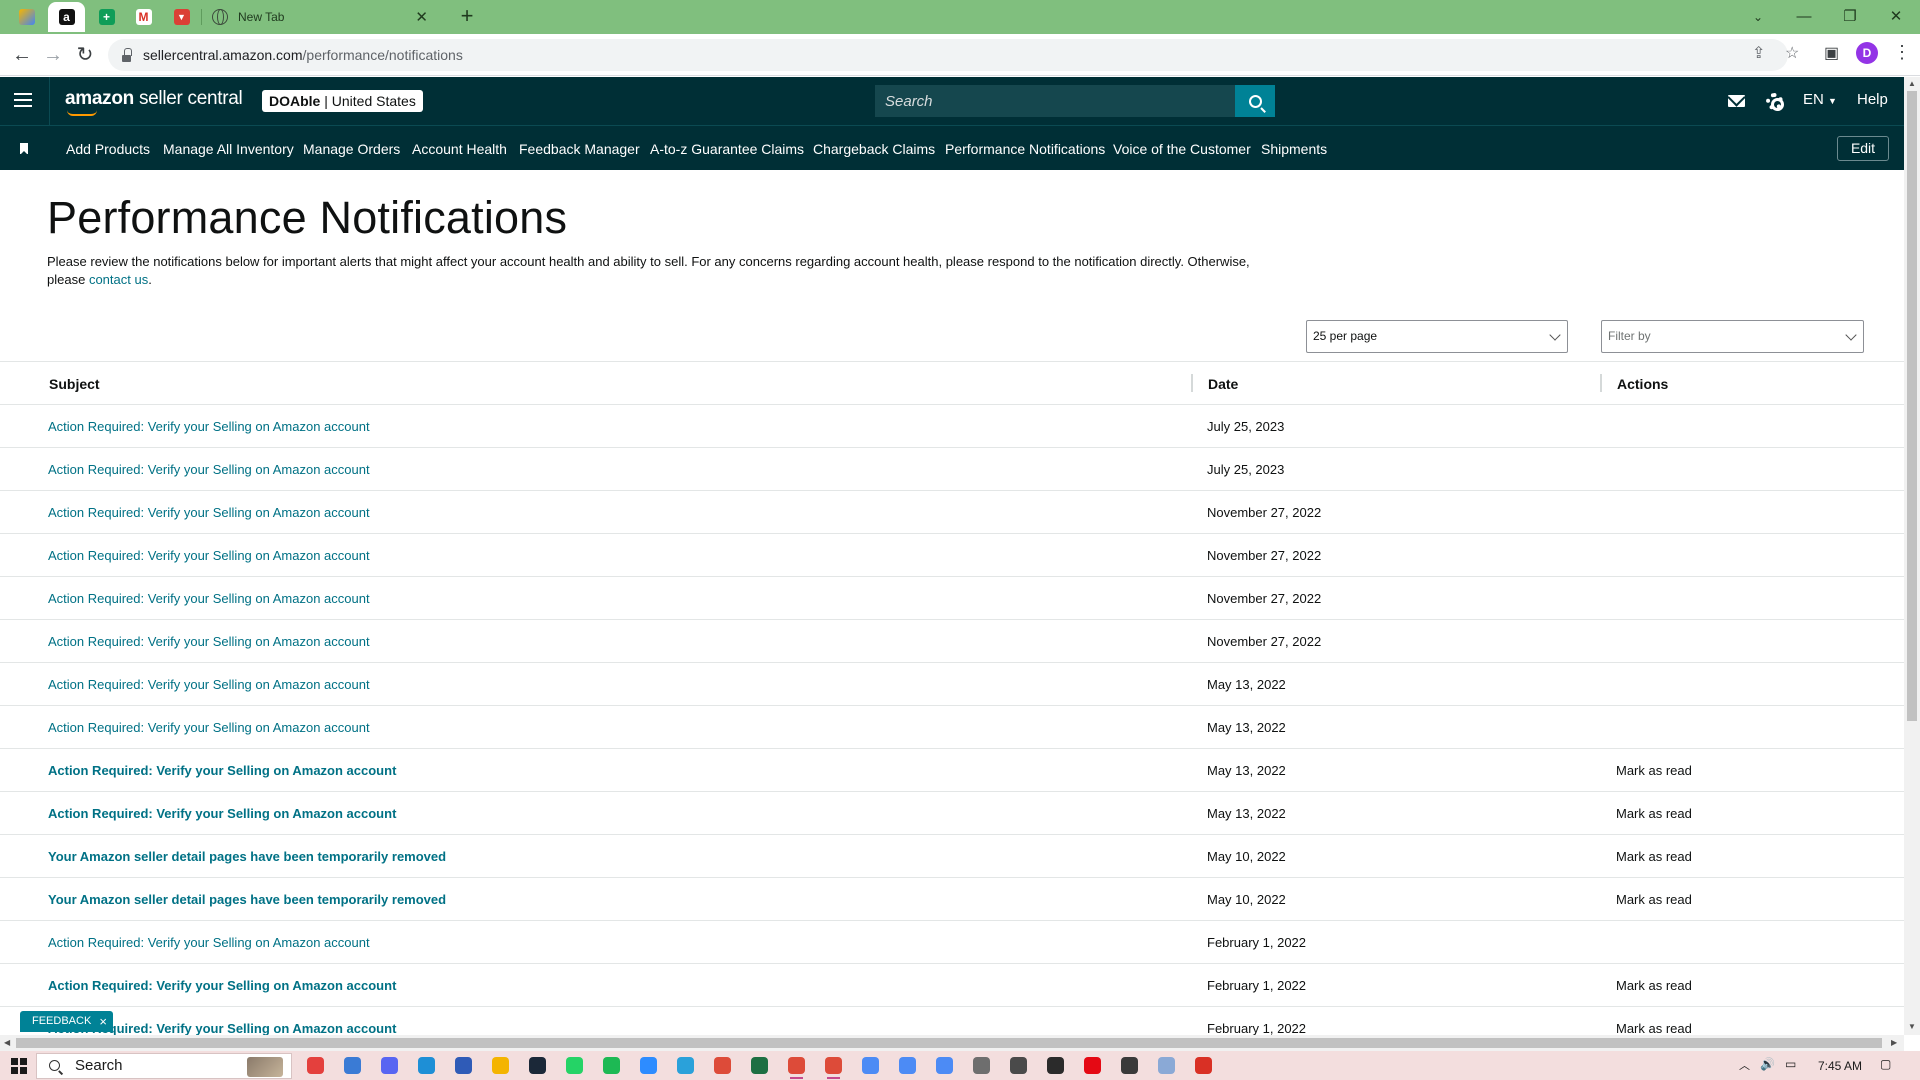  I want to click on per-page-select: 25 per page, so click(1437, 336).